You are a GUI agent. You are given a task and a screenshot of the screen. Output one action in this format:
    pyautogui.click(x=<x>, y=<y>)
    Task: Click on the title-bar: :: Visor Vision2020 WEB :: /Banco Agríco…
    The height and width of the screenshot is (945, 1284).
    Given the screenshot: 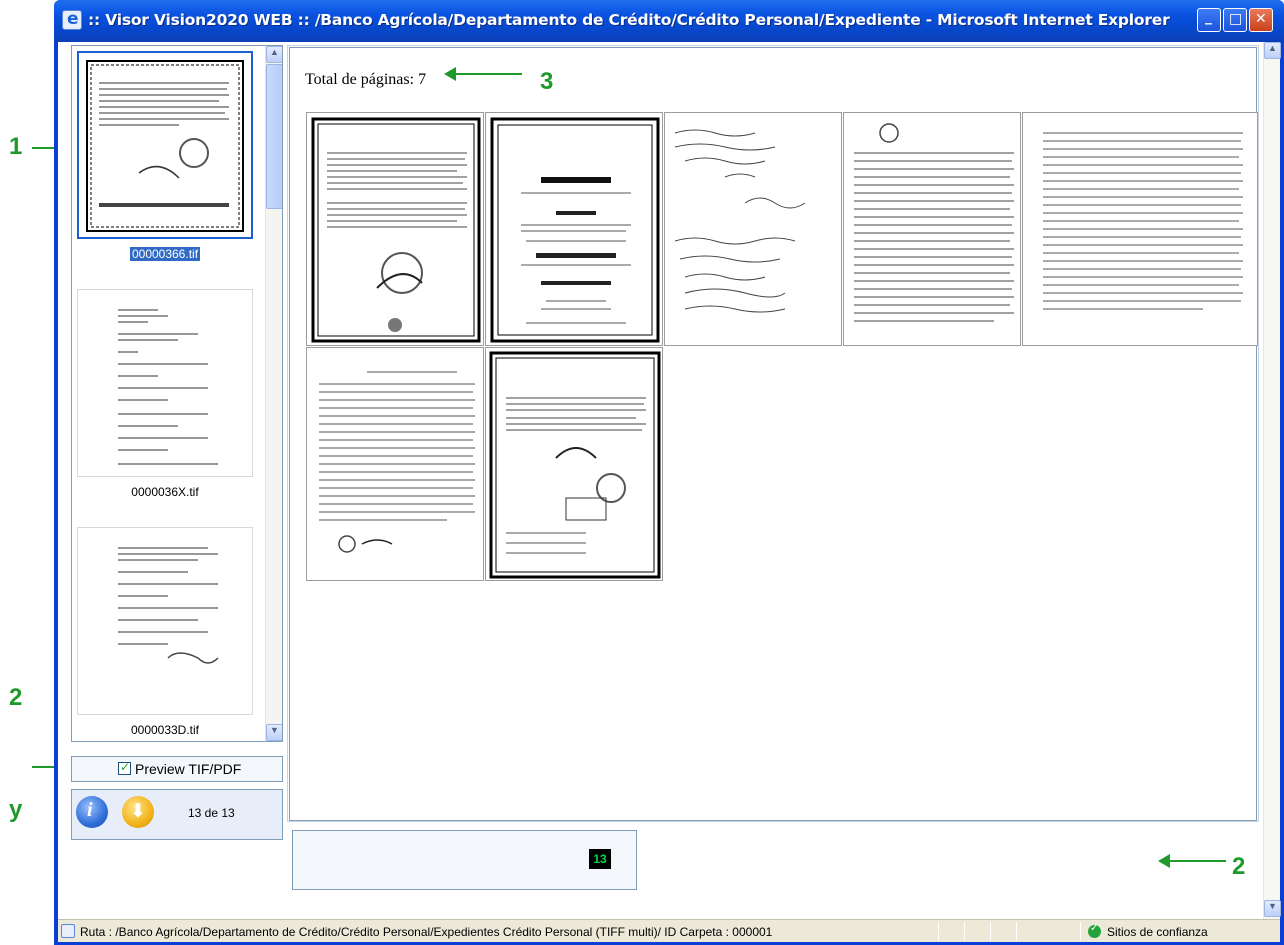 What is the action you would take?
    pyautogui.click(x=669, y=21)
    